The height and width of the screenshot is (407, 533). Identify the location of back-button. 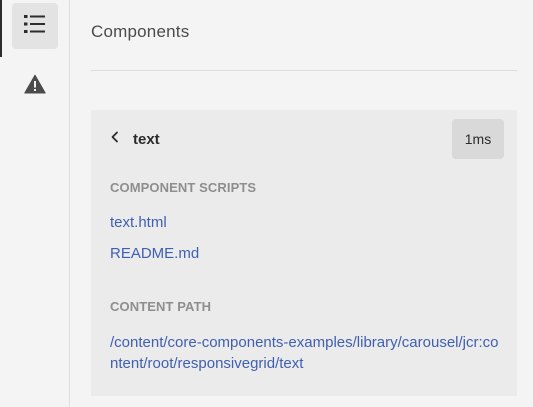
(115, 139).